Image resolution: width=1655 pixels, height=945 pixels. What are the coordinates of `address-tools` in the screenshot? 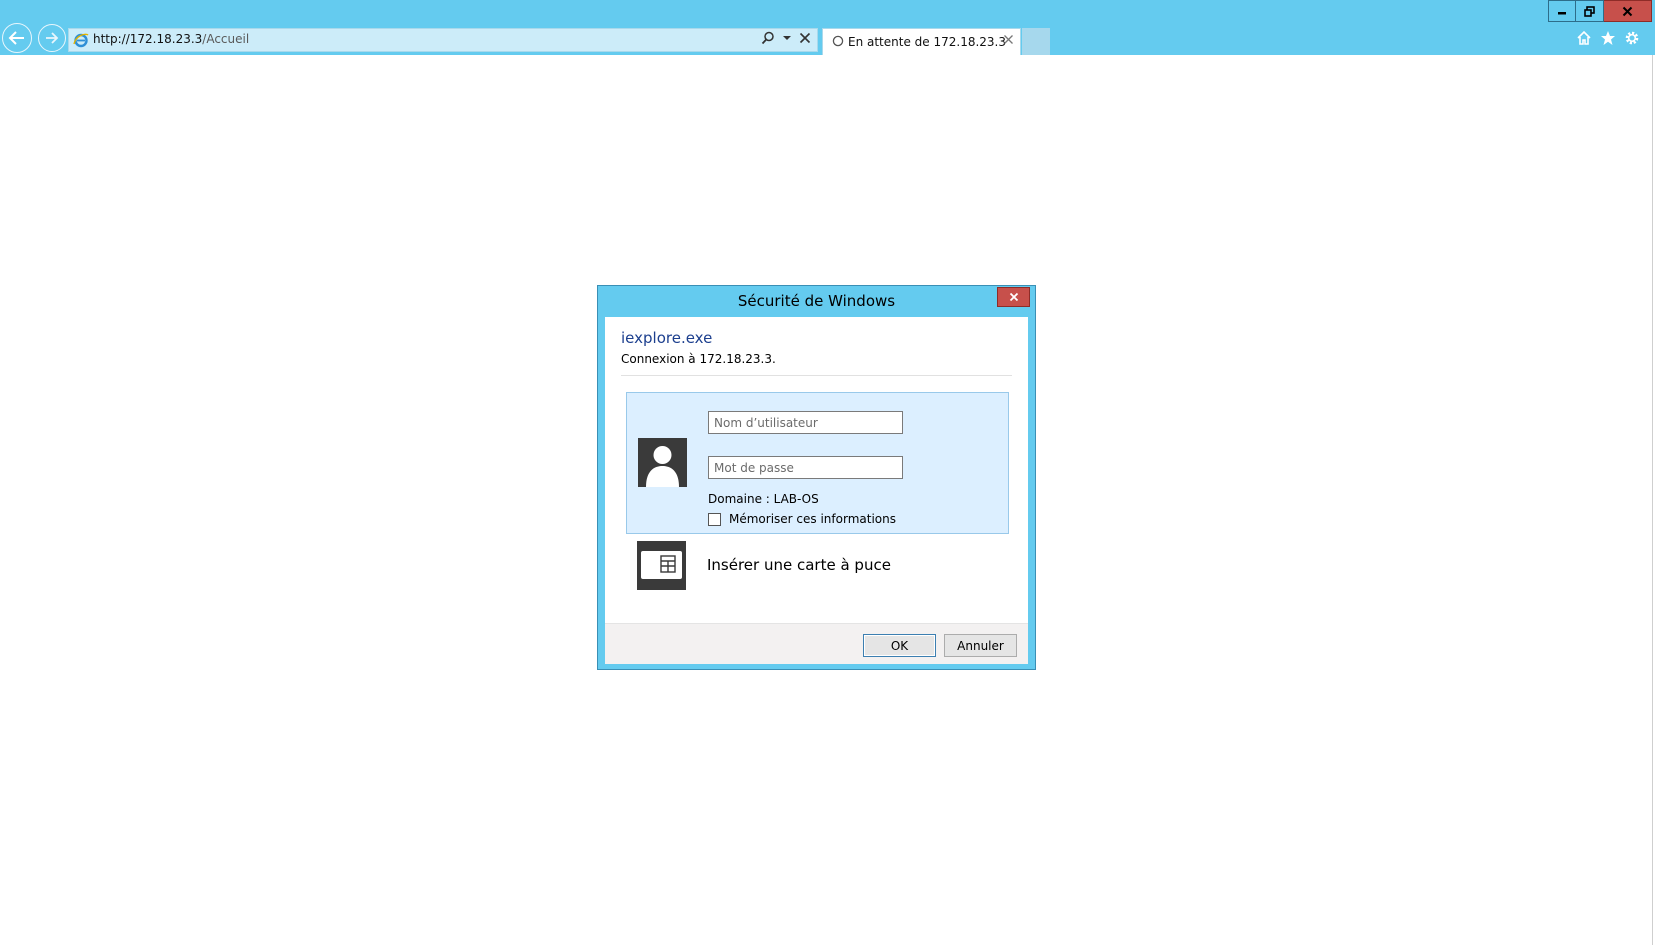 It's located at (786, 38).